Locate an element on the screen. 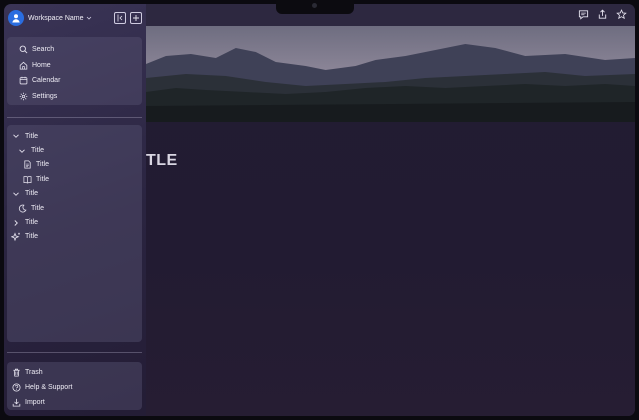 This screenshot has height=420, width=639. footer-item-import: Import is located at coordinates (74, 402).